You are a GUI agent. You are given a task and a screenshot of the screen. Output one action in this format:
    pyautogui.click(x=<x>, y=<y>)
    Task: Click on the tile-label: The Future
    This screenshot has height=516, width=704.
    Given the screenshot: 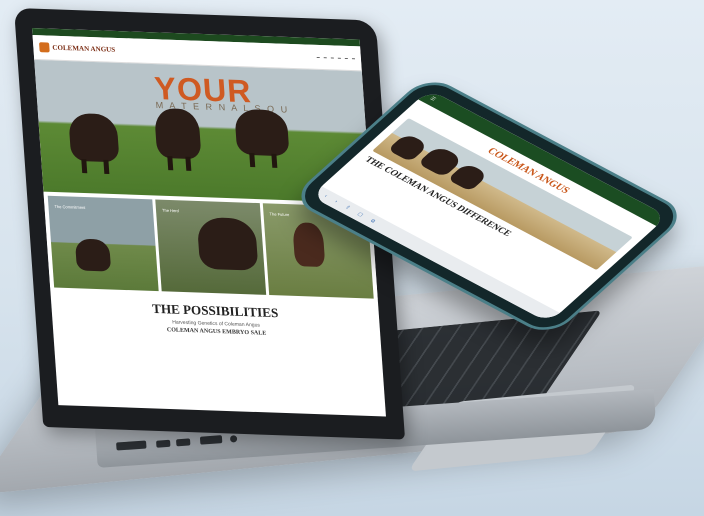 What is the action you would take?
    pyautogui.click(x=279, y=214)
    